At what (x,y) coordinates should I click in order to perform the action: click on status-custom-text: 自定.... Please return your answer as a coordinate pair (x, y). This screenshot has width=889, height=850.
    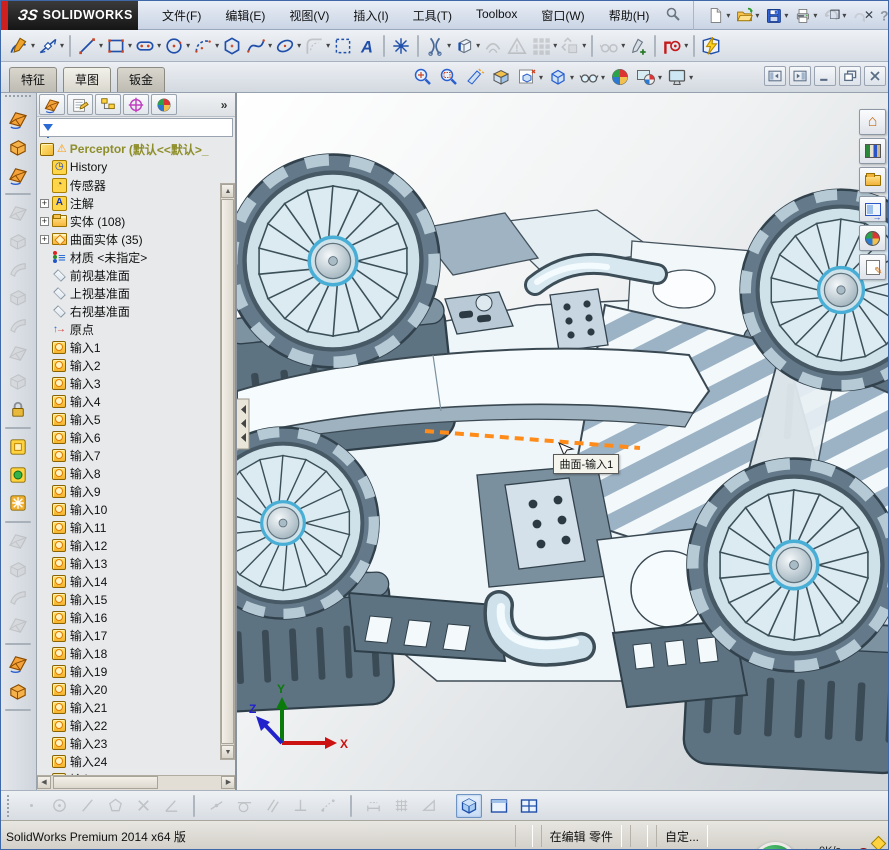
    Looking at the image, I should click on (681, 836).